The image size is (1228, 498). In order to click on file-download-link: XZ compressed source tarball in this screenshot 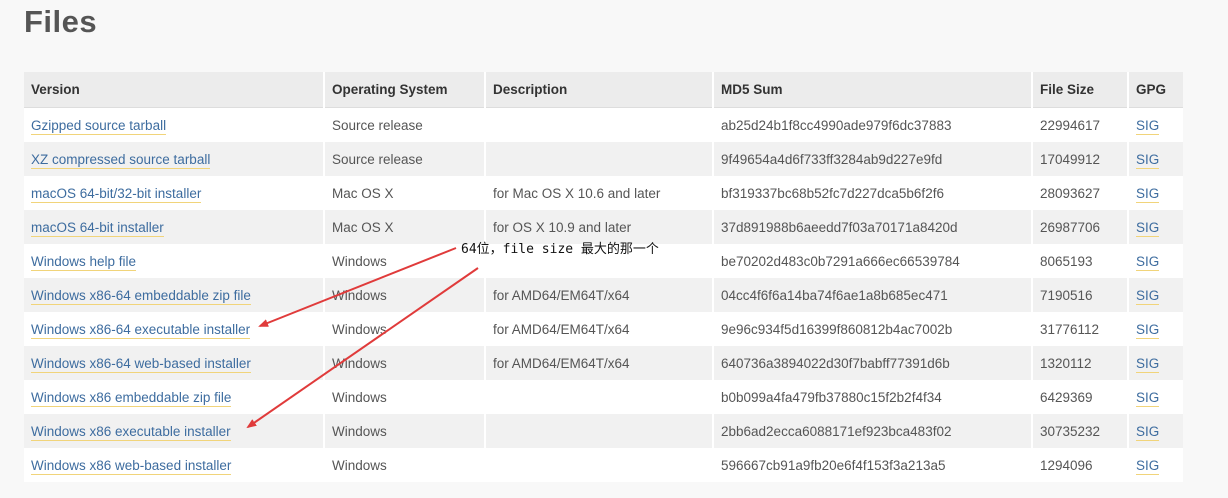, I will do `click(121, 160)`.